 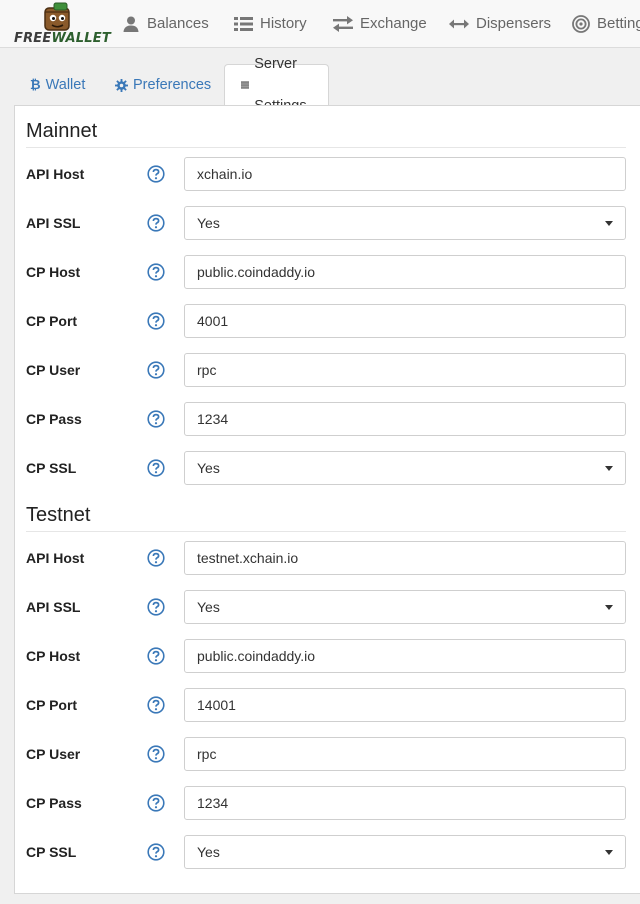 I want to click on mainnet-cp-pass-row: CP Pass, so click(x=327, y=419).